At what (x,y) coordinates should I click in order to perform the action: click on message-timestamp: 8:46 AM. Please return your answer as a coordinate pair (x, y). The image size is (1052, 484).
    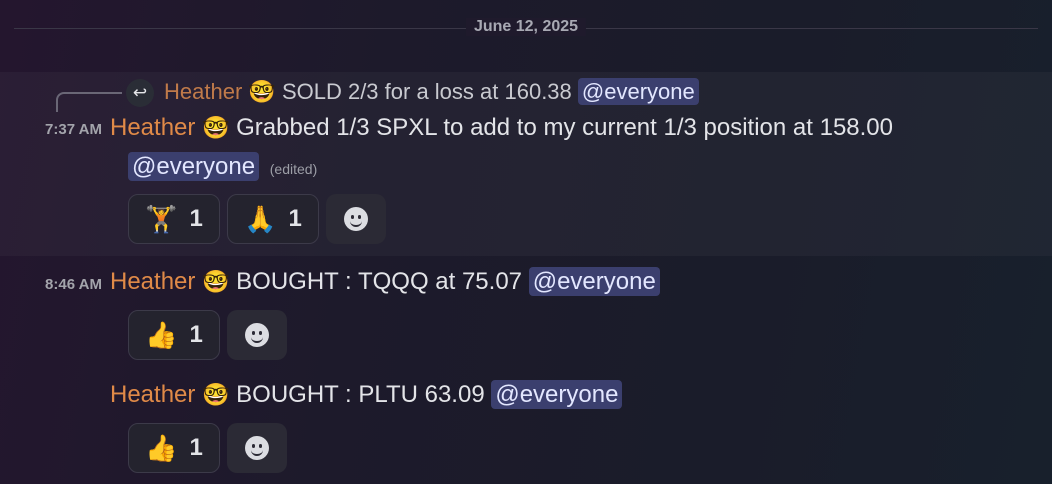
    Looking at the image, I should click on (52, 284).